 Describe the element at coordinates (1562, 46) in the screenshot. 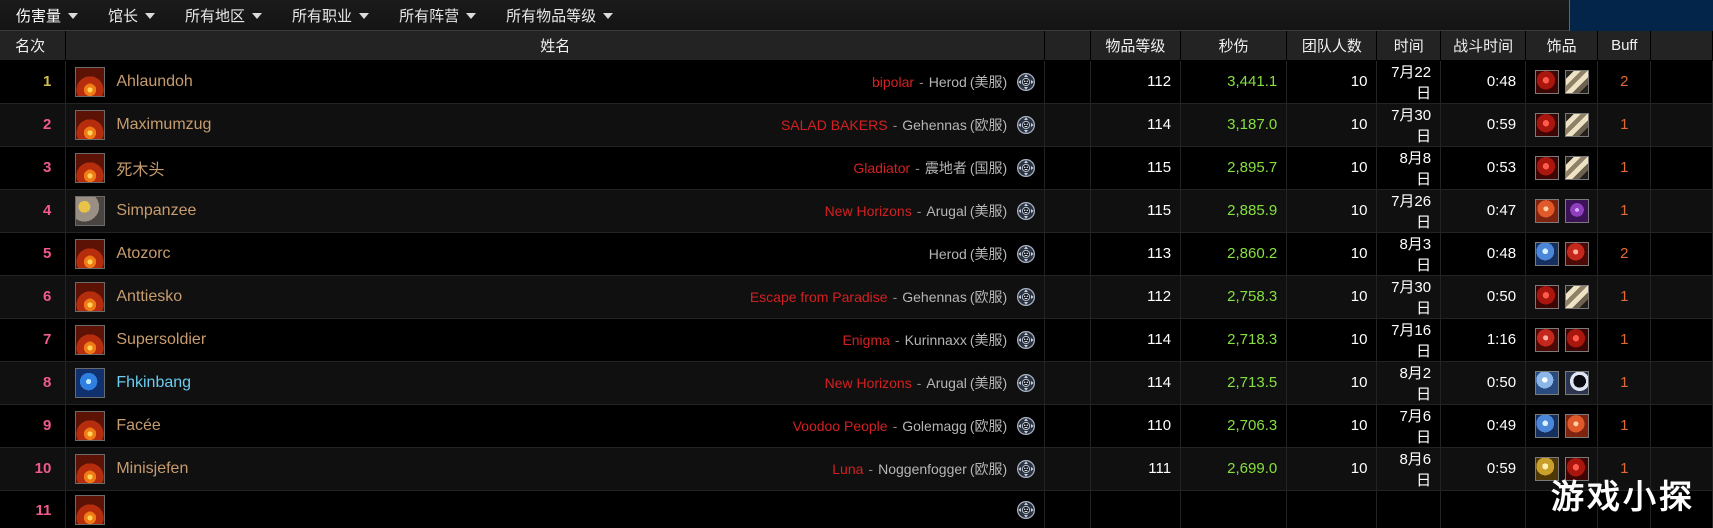

I see `column-header-trinkets: 饰品` at that location.